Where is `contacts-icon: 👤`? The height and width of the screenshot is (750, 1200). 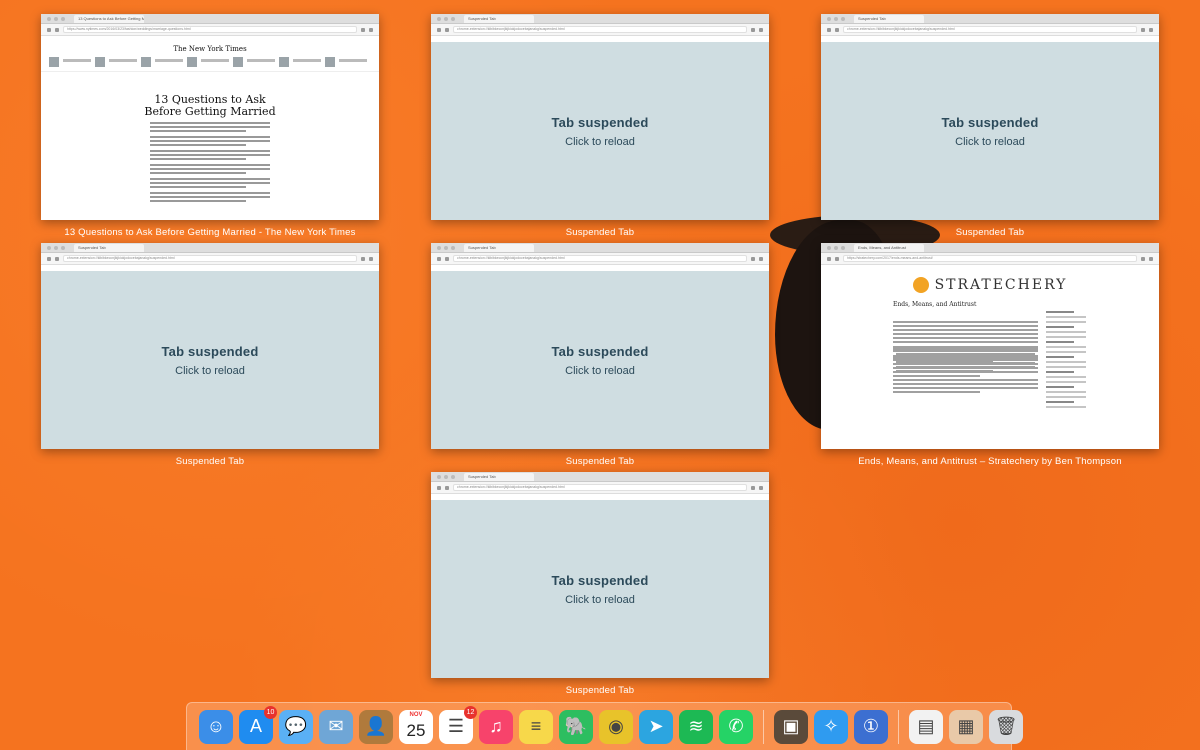 contacts-icon: 👤 is located at coordinates (376, 726).